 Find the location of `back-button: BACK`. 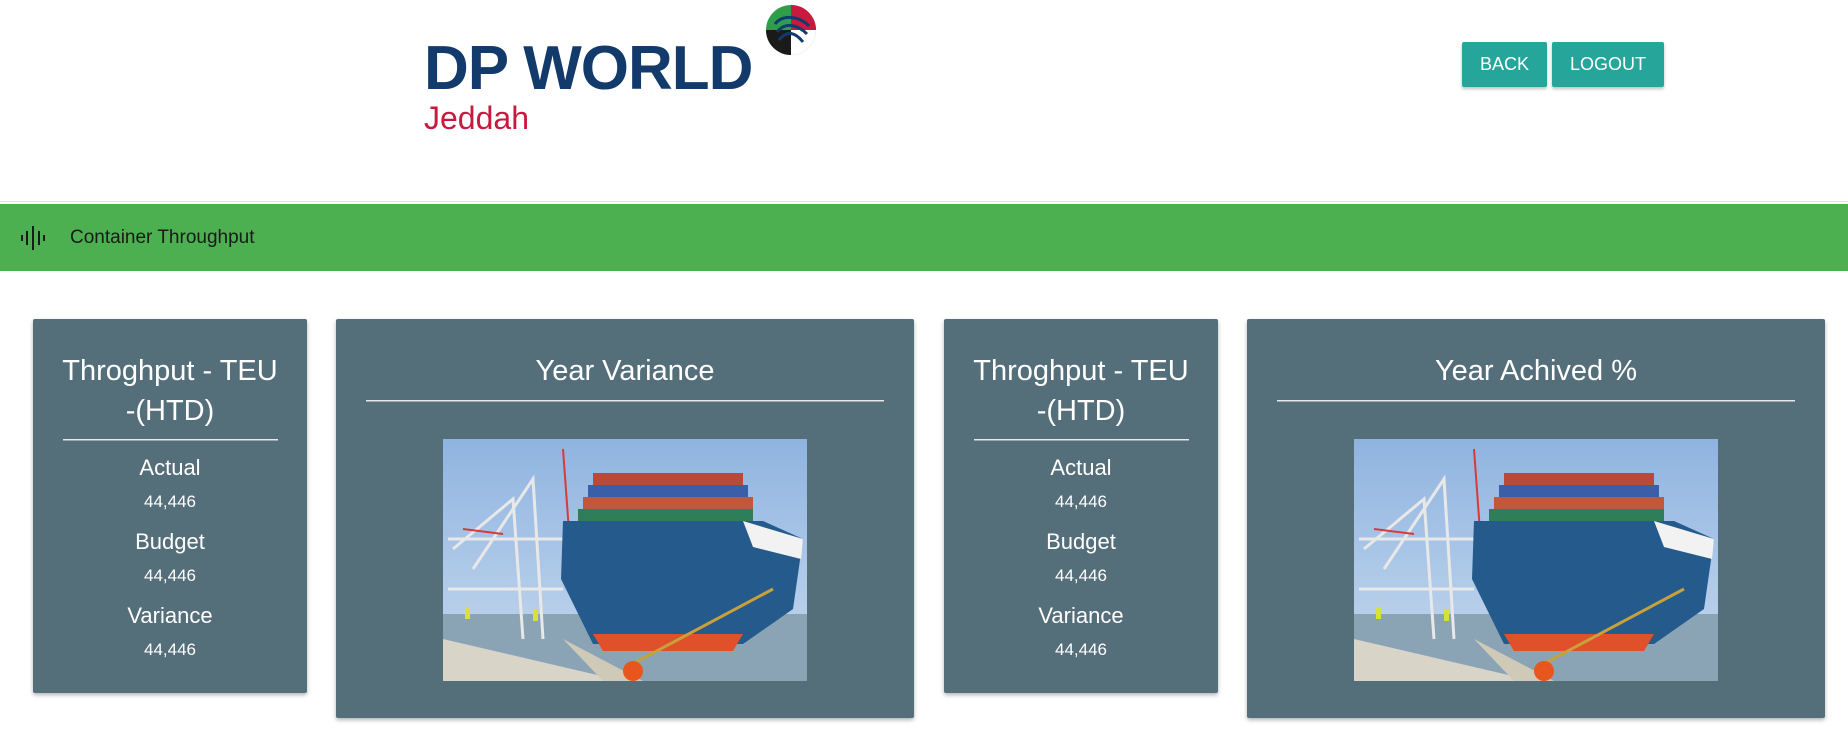

back-button: BACK is located at coordinates (1504, 64).